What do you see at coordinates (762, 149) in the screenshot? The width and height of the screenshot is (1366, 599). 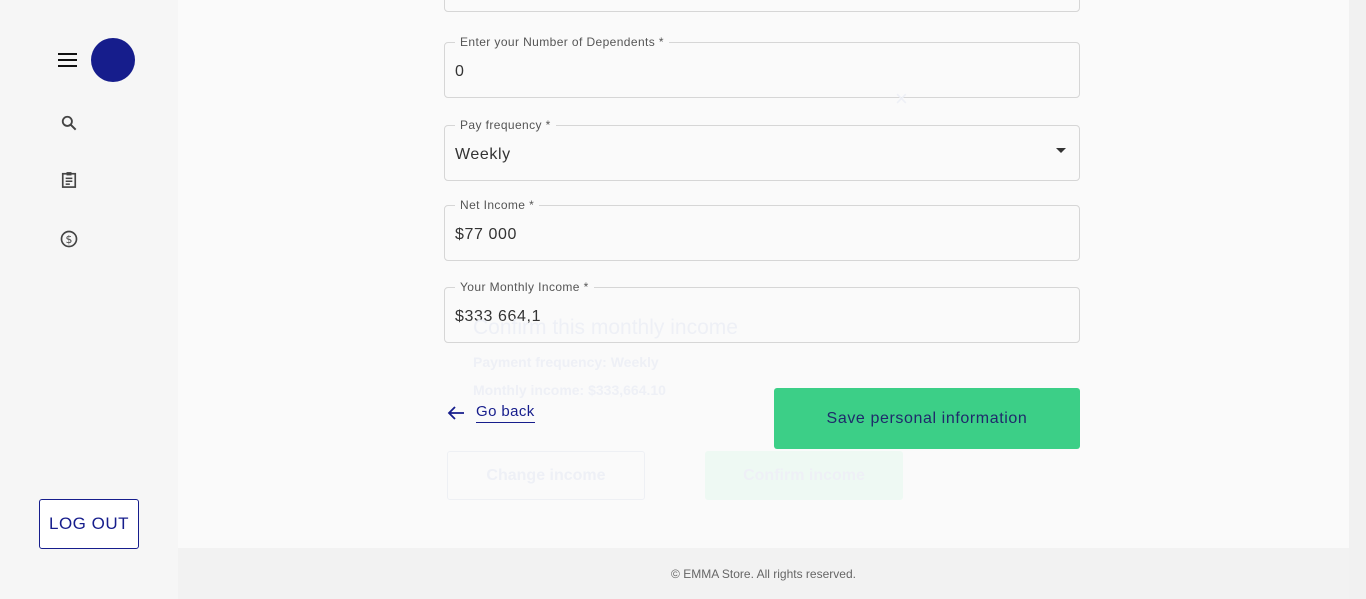 I see `pay-frequency-select: Pay frequency * Weekly` at bounding box center [762, 149].